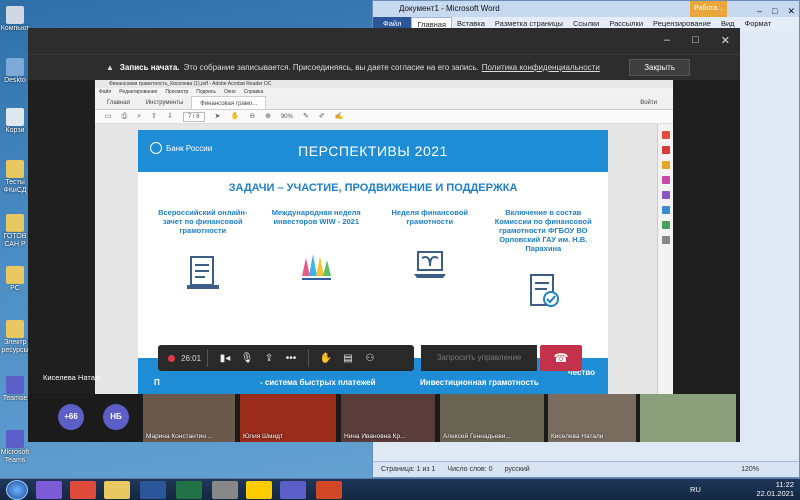 The image size is (800, 500). Describe the element at coordinates (218, 116) in the screenshot. I see `select-icon: ➤` at that location.